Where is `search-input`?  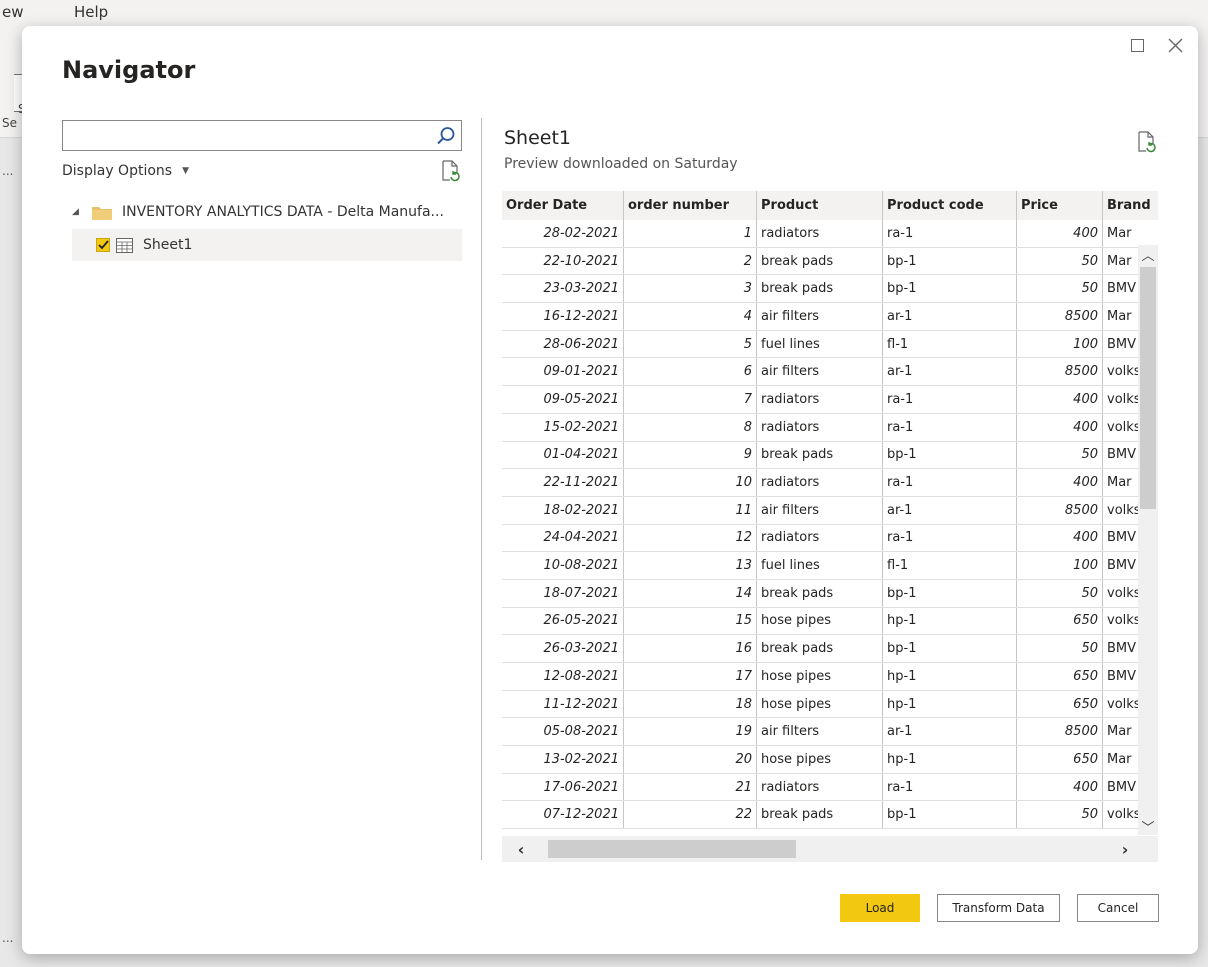 search-input is located at coordinates (243, 135).